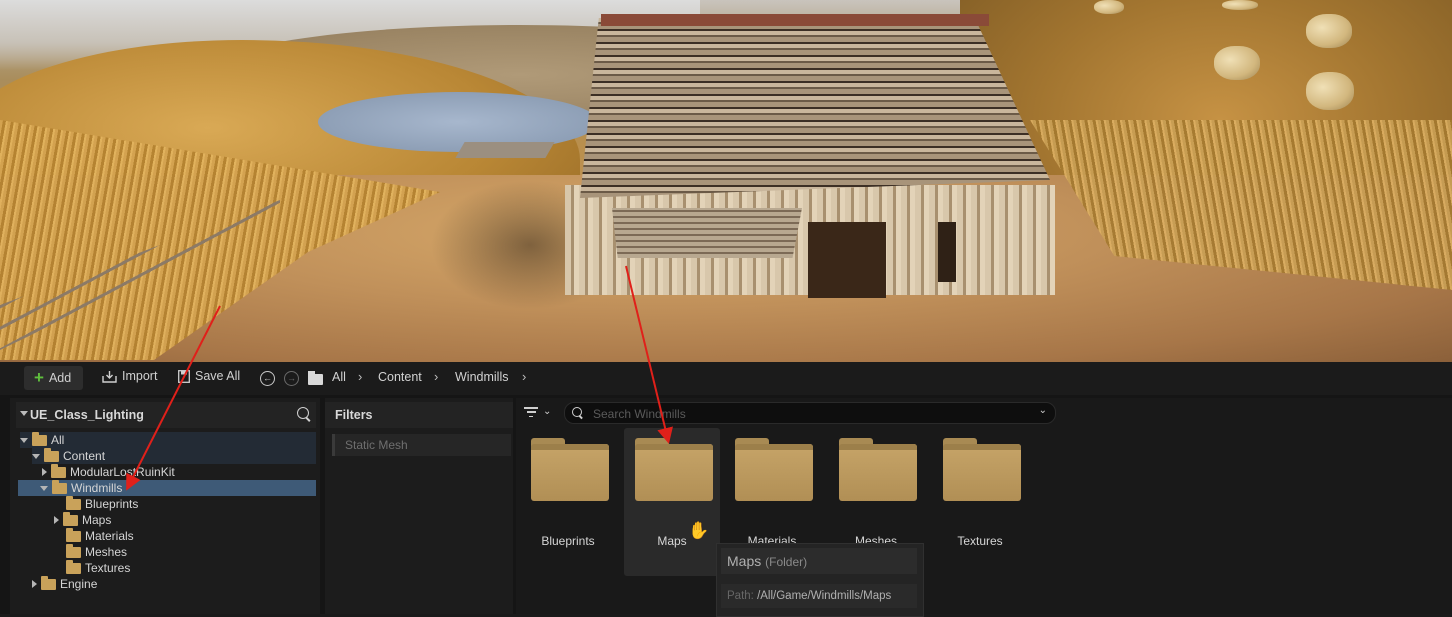 This screenshot has width=1452, height=617. I want to click on tree-item-blueprints: Blueprints, so click(96, 503).